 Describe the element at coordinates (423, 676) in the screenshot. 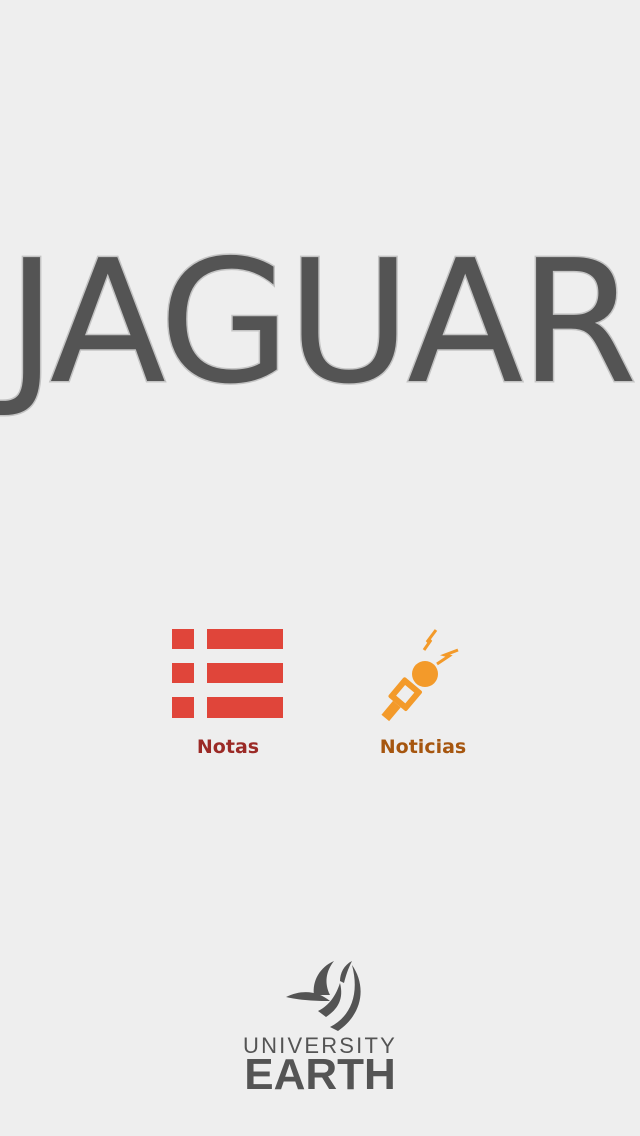

I see `microphone-icon` at that location.